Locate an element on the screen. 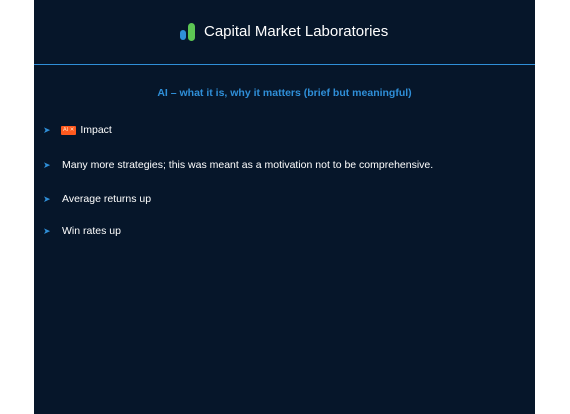  bullet-item-impact: ➤ AI ✕ Impact is located at coordinates (77, 130).